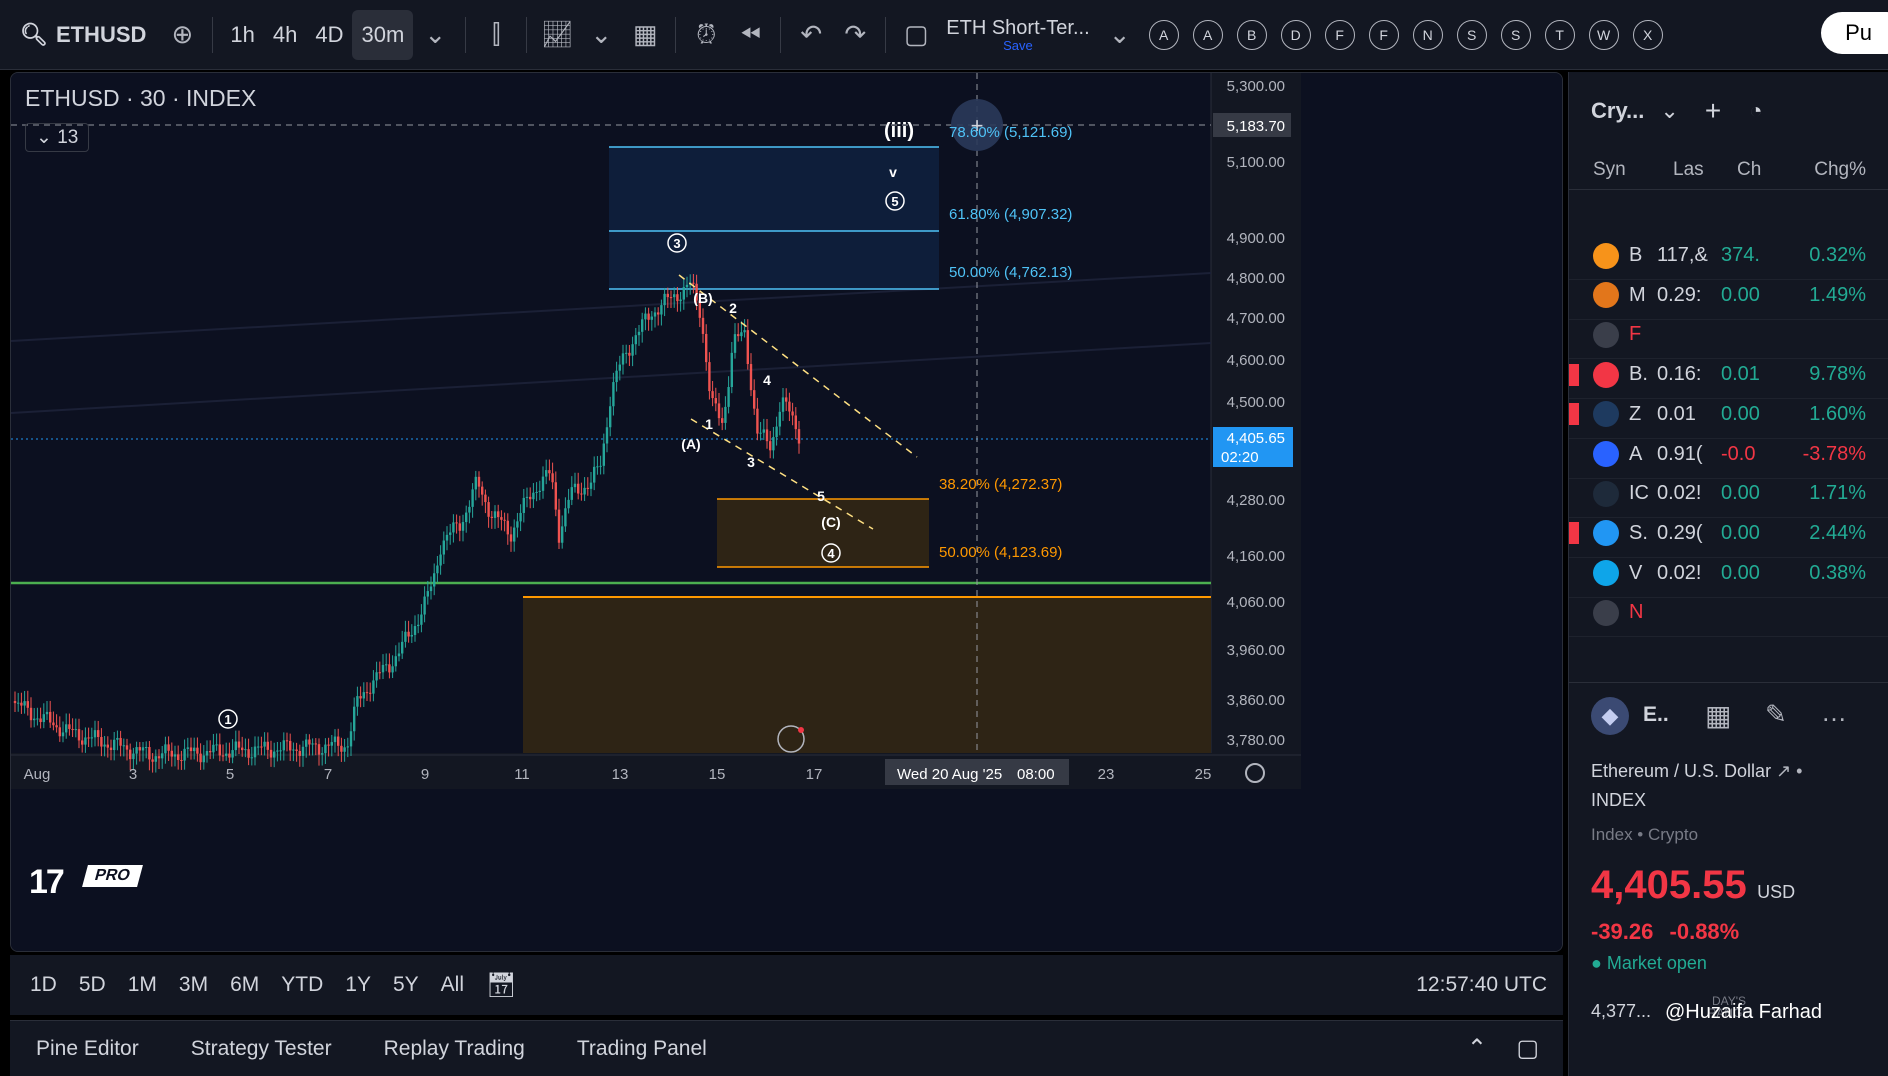 The width and height of the screenshot is (1888, 1076). What do you see at coordinates (1515, 34) in the screenshot?
I see `quick-button-8: S` at bounding box center [1515, 34].